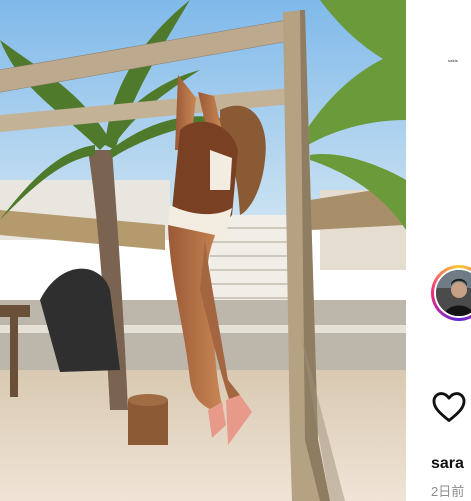 The height and width of the screenshot is (501, 471). I want to click on avatar-photo, so click(453, 293).